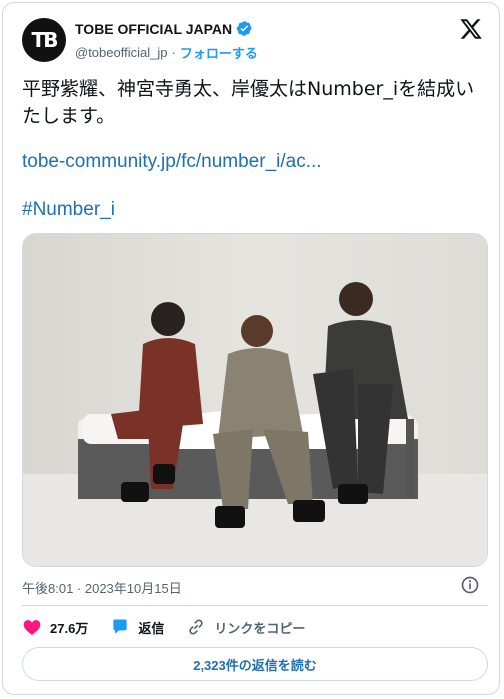 The width and height of the screenshot is (504, 699). What do you see at coordinates (471, 29) in the screenshot?
I see `x-logo-icon` at bounding box center [471, 29].